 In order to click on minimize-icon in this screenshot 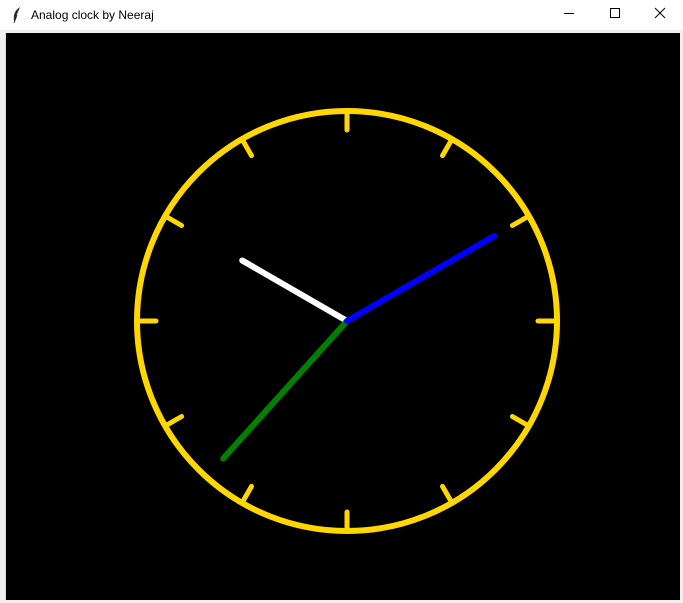, I will do `click(569, 15)`.